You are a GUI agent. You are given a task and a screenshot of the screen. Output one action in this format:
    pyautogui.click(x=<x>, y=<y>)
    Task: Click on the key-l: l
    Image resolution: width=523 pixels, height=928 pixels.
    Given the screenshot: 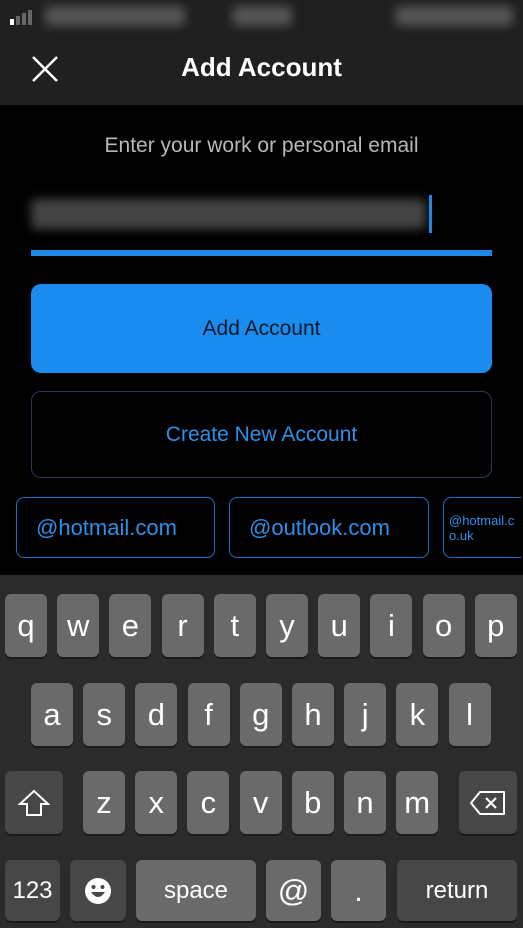 What is the action you would take?
    pyautogui.click(x=469, y=714)
    